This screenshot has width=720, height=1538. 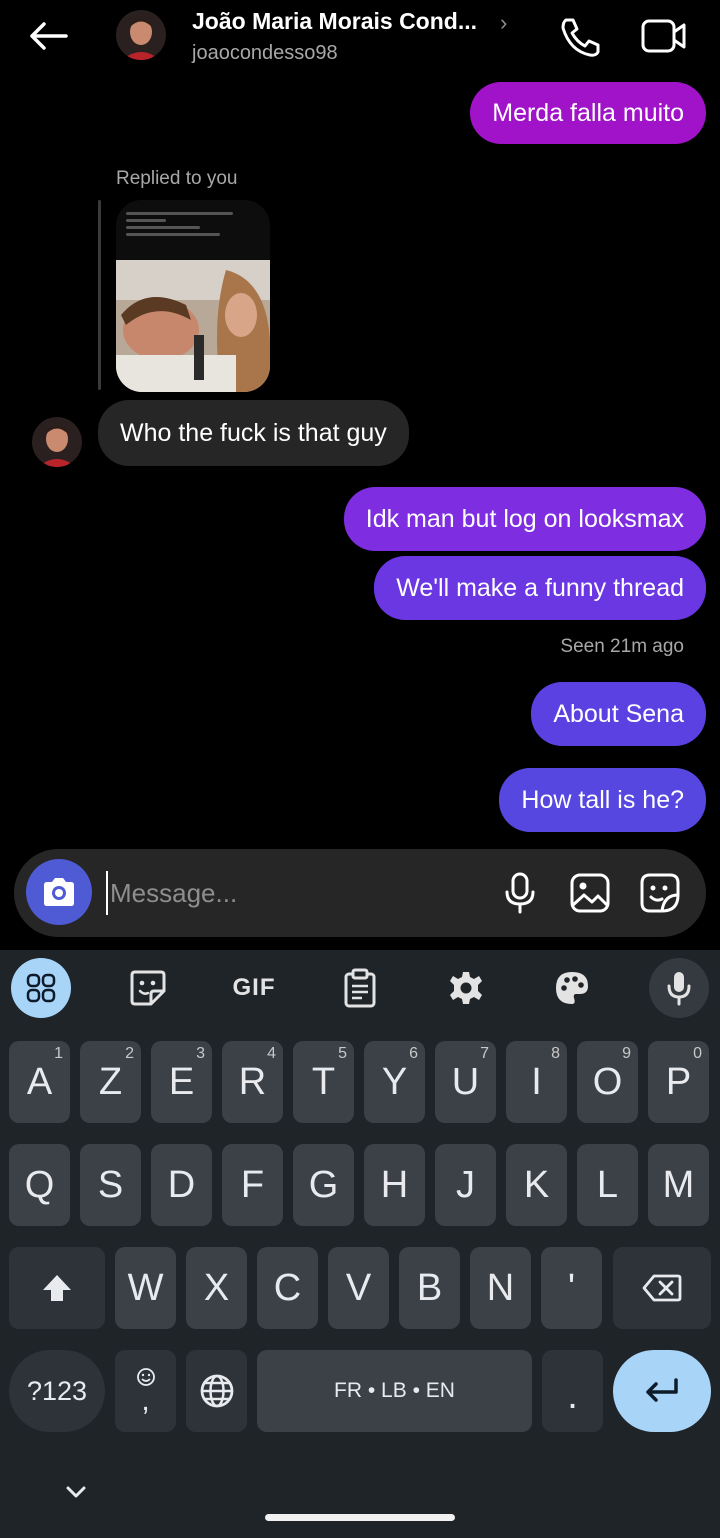 I want to click on key-j: J, so click(x=465, y=1185).